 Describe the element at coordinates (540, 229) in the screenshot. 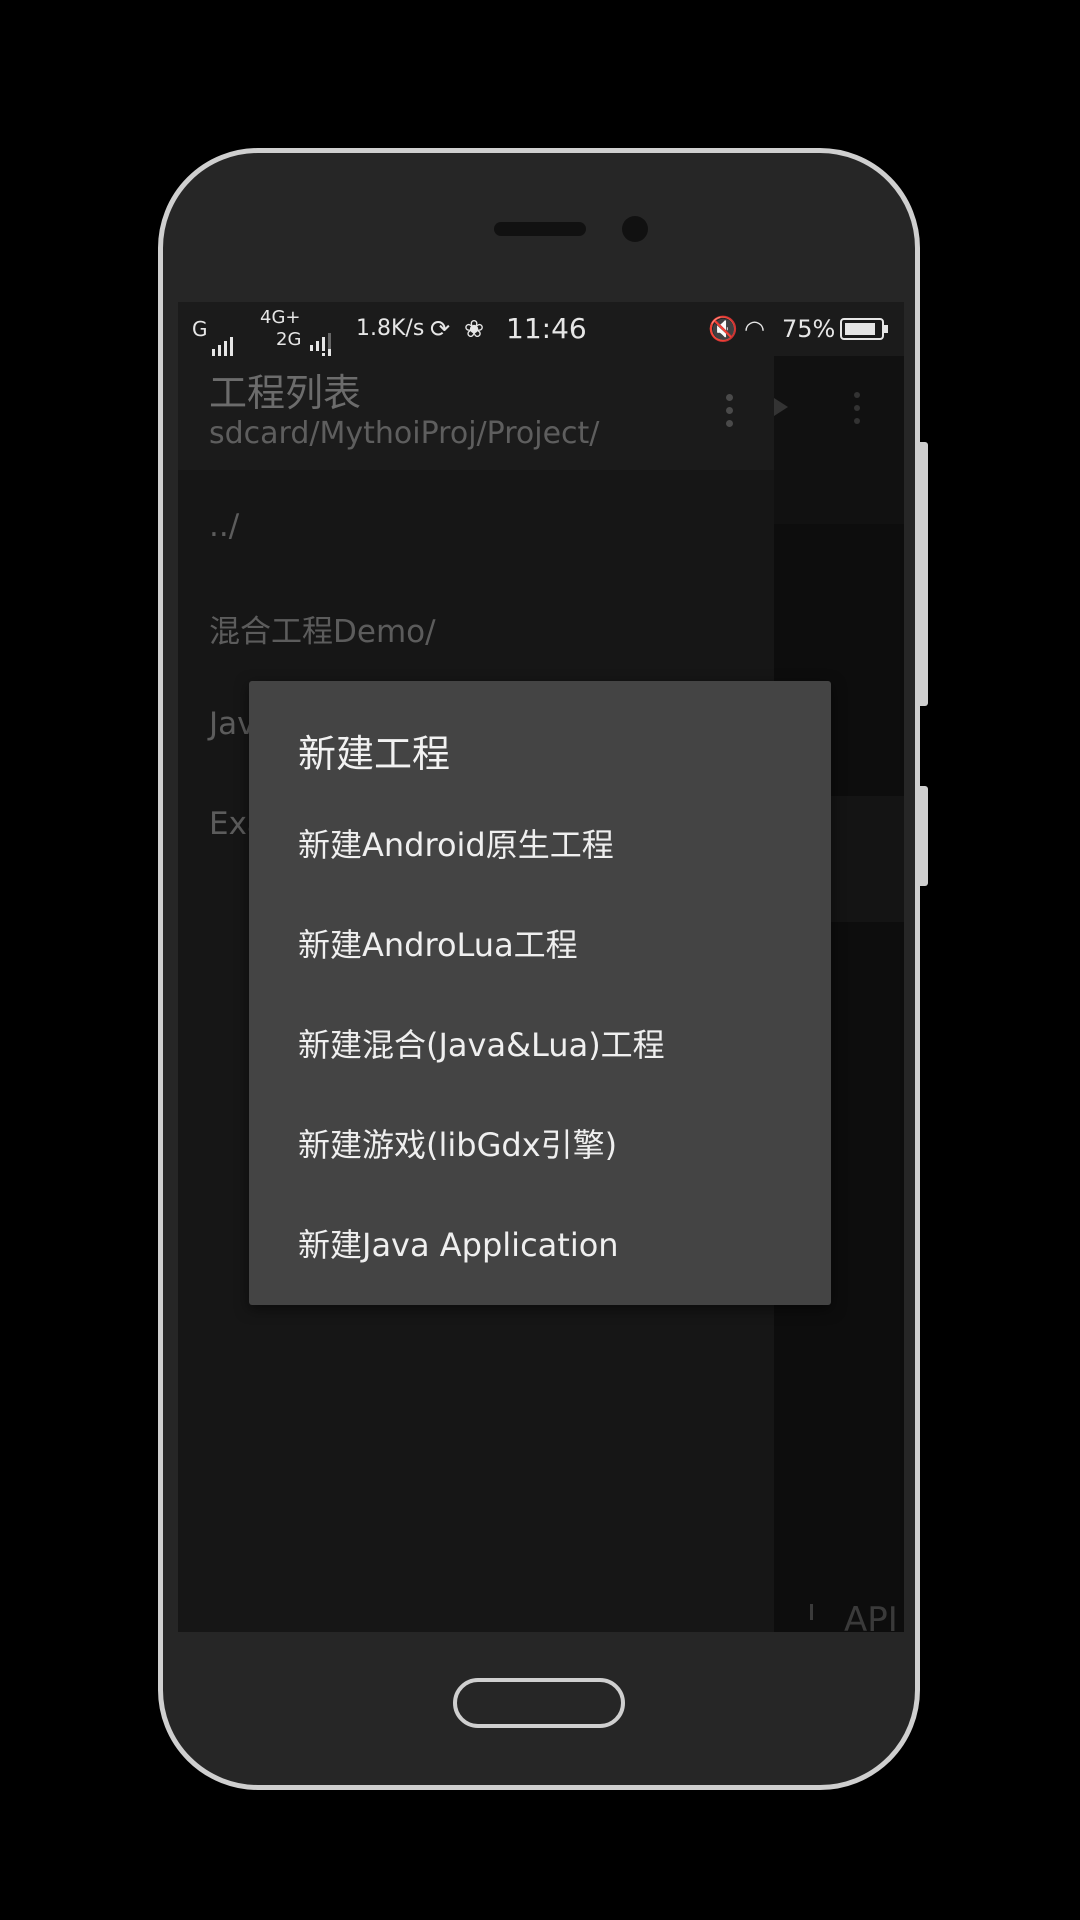

I see `earpiece-speaker` at that location.